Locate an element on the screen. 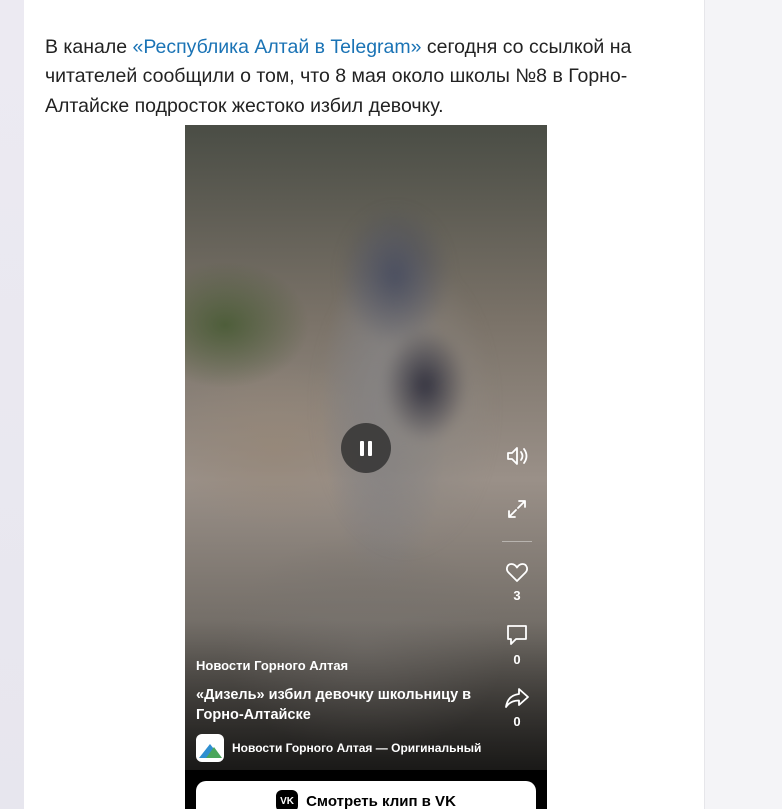 The width and height of the screenshot is (782, 809). volume-button is located at coordinates (517, 456).